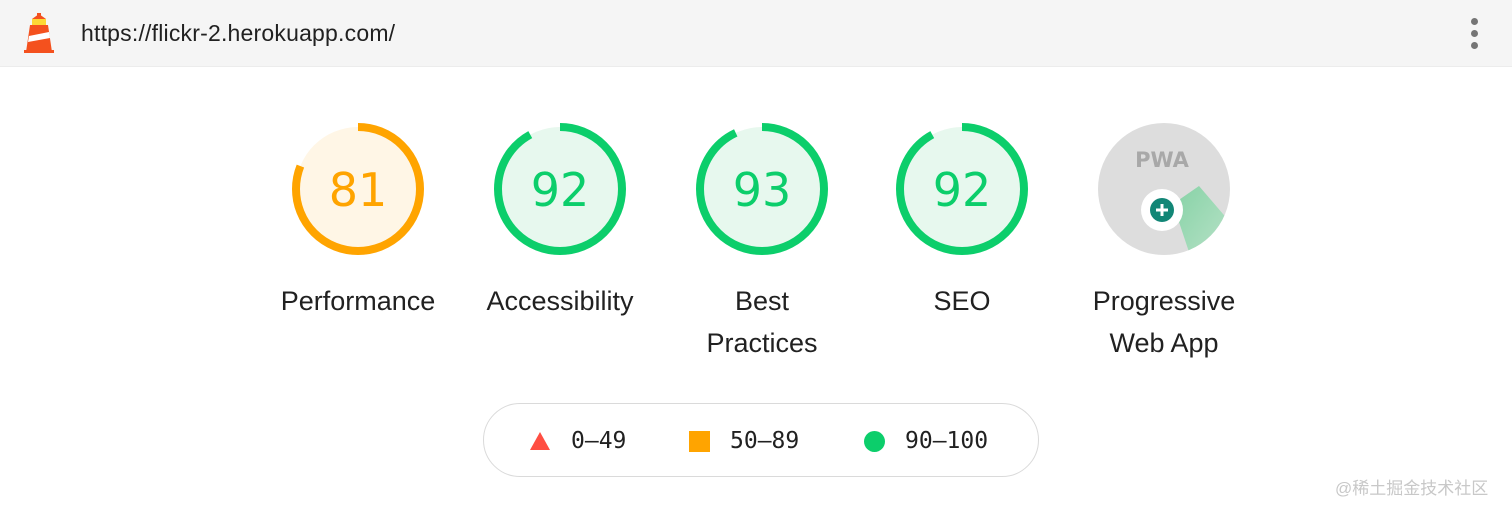 The height and width of the screenshot is (512, 1512). I want to click on gauge-accessibility-ring: 92, so click(560, 189).